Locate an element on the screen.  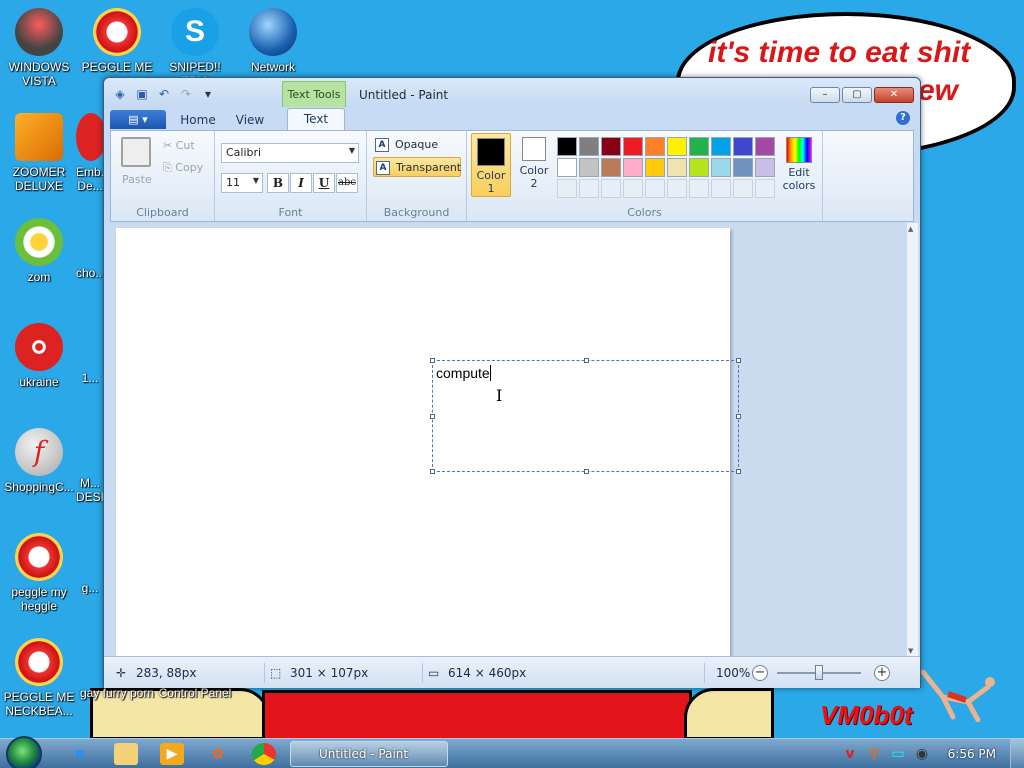
paint-menu-button: ▤ ▾ is located at coordinates (138, 119).